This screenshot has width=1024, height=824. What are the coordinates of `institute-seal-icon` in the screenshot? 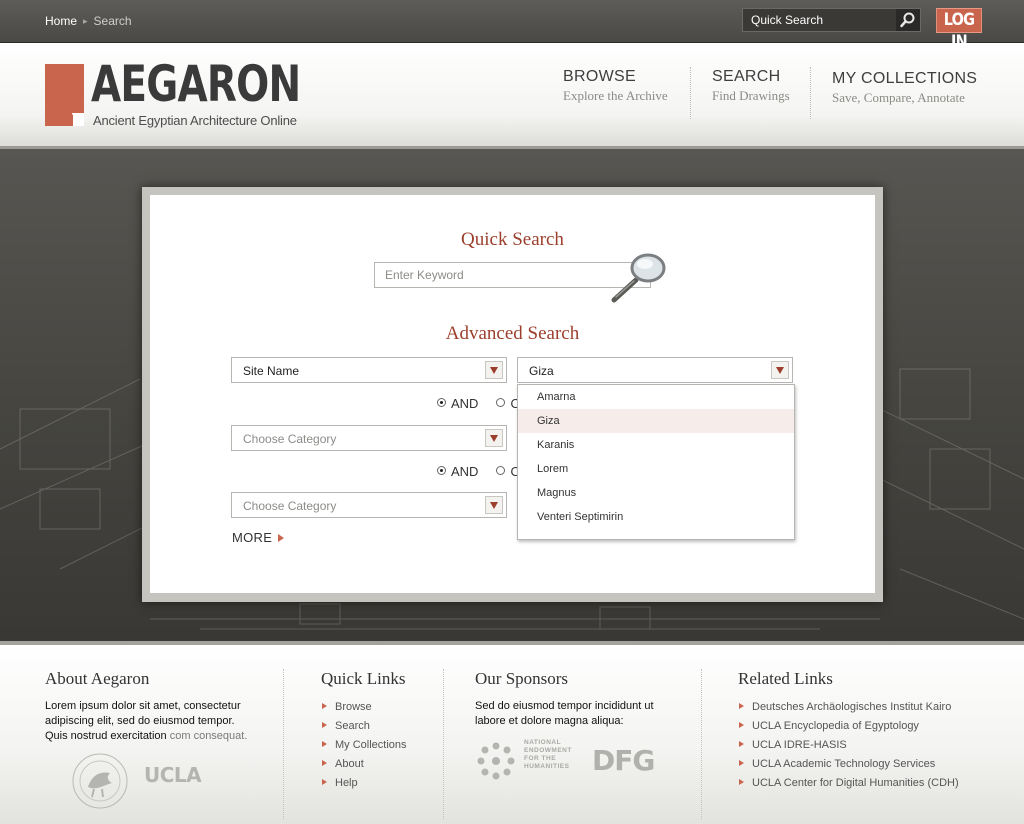 It's located at (100, 781).